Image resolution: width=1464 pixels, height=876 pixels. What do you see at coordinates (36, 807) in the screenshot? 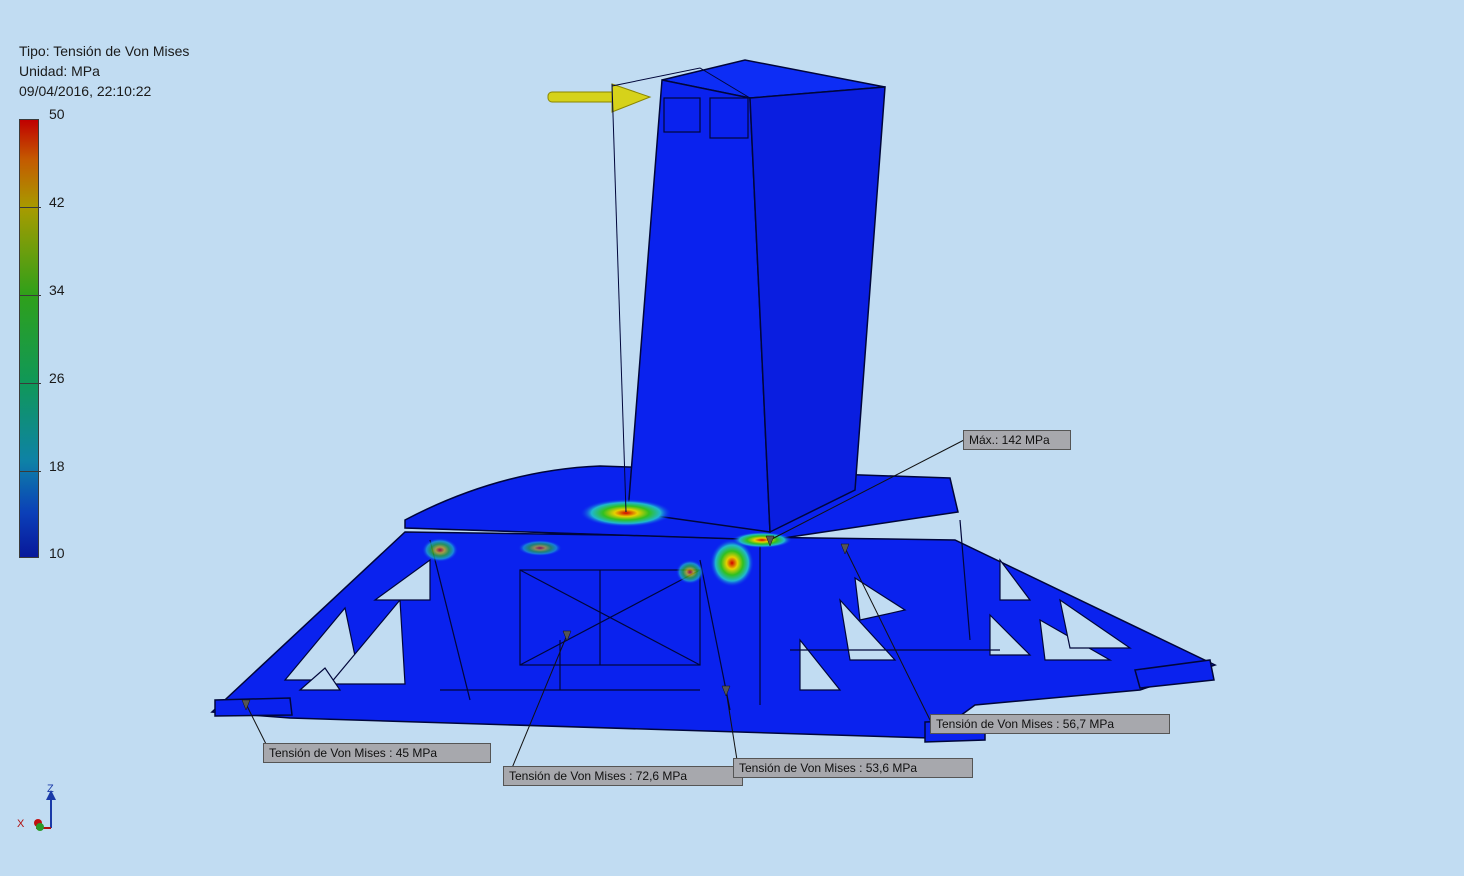
I see `axis-triad: Z X` at bounding box center [36, 807].